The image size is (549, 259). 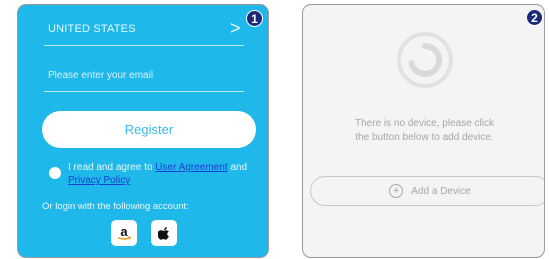 I want to click on amazon-icon: a, so click(x=124, y=232).